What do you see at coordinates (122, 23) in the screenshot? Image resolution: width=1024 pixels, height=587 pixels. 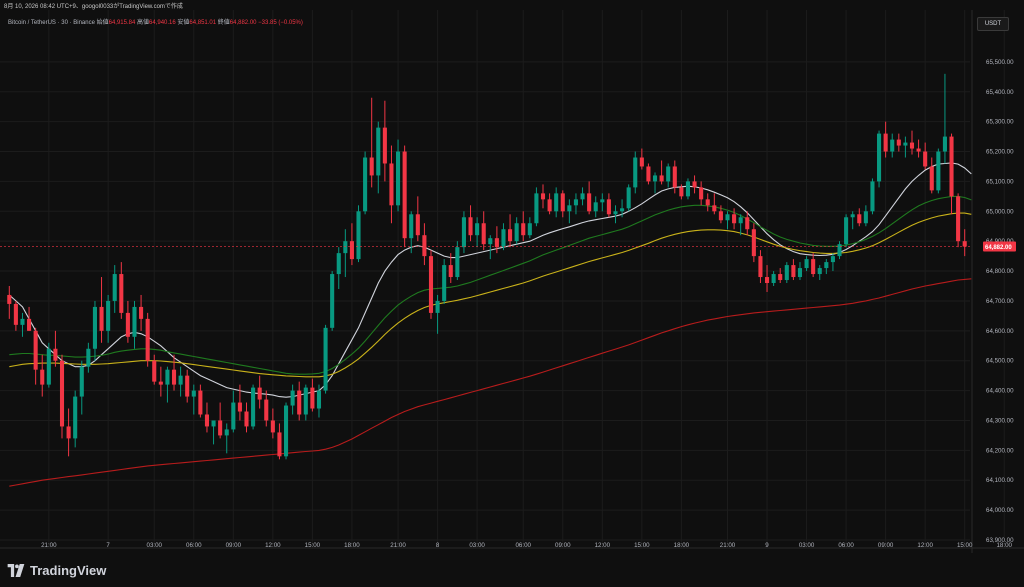 I see `open-value: 64,915.84` at bounding box center [122, 23].